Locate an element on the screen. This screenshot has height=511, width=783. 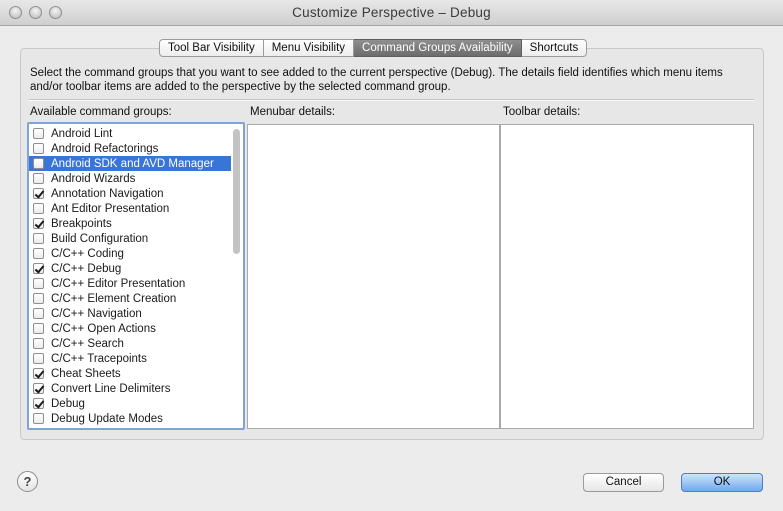
list-item-label: Ant Editor Presentation is located at coordinates (110, 208).